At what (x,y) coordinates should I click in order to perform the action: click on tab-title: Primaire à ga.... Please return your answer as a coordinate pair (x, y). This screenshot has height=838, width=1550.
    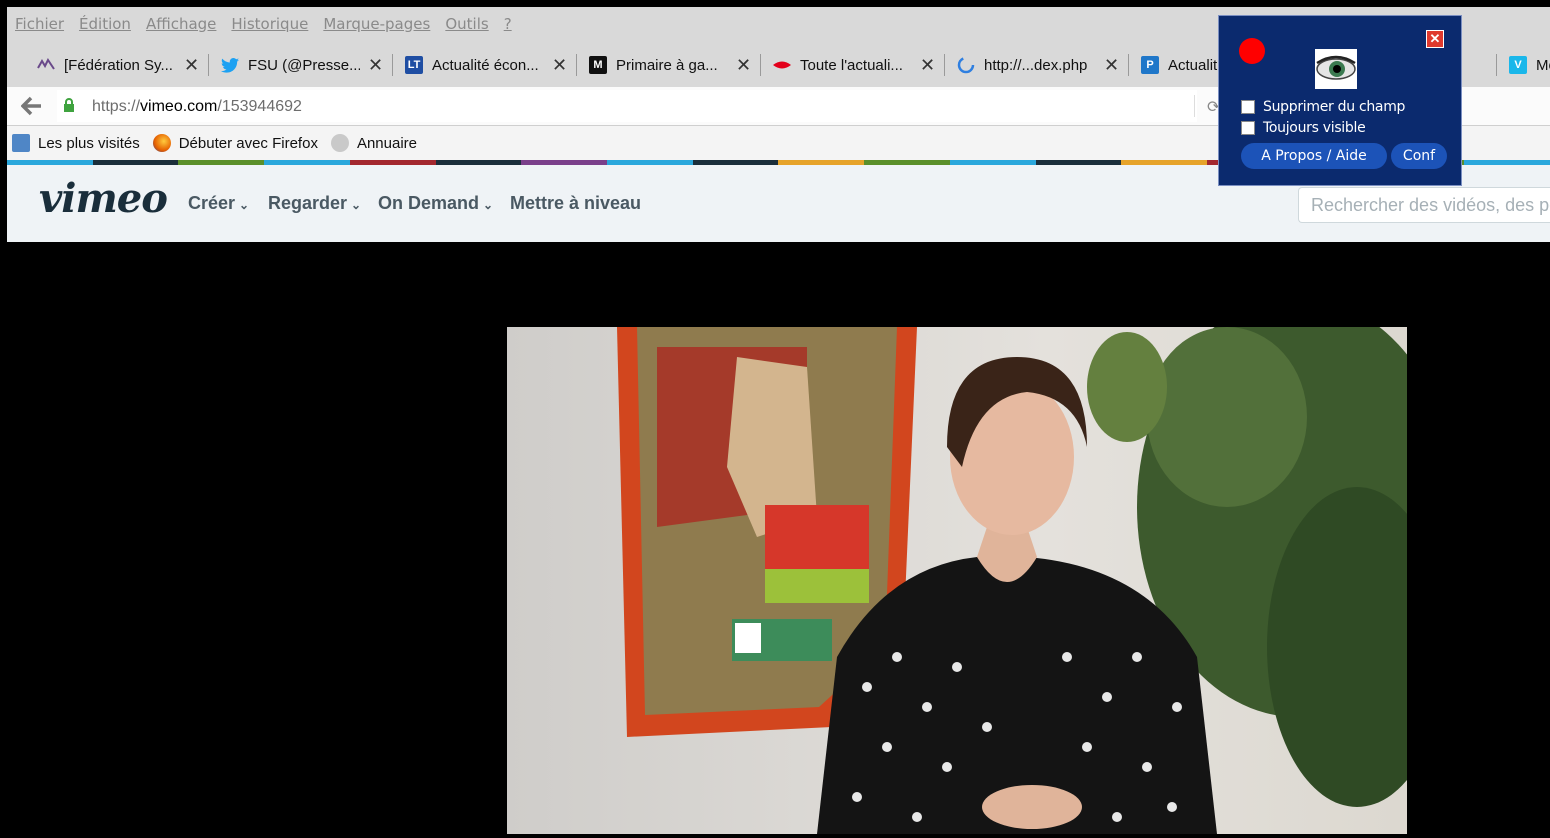
    Looking at the image, I should click on (667, 65).